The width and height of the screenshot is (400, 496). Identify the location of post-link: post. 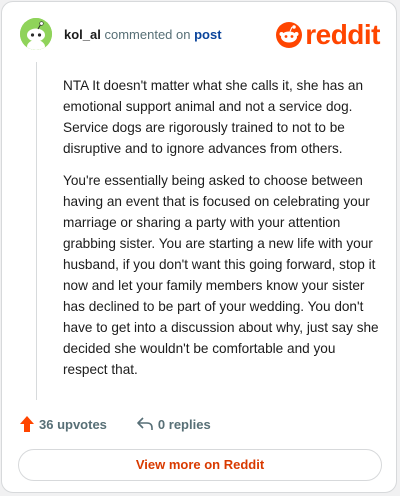
(207, 34).